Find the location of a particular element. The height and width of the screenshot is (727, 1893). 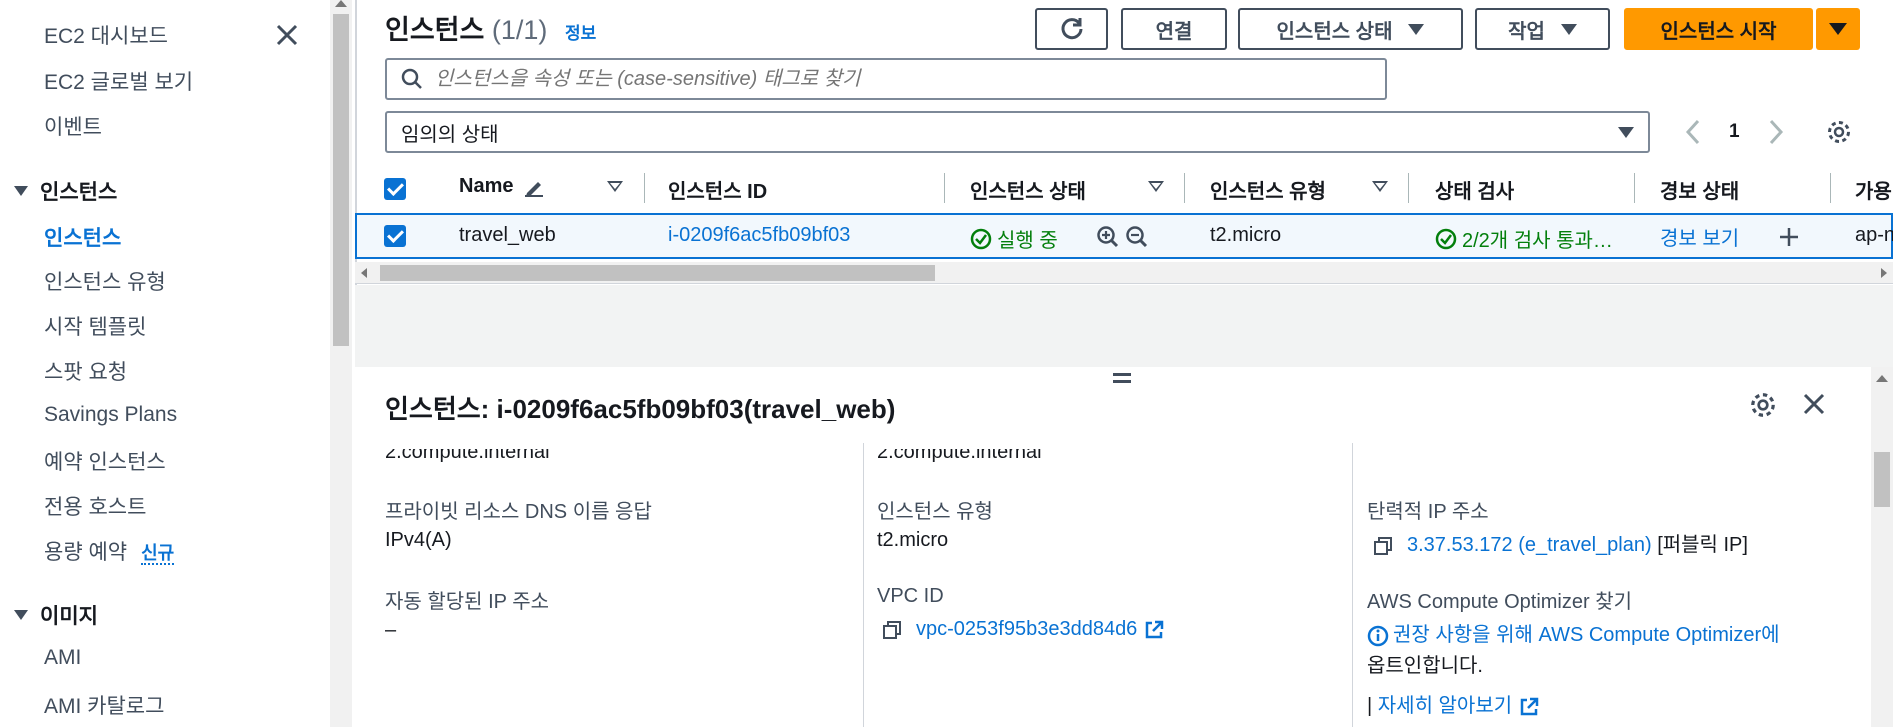

private-dns-answer-label: 프라이빗 리소스 DNS 이름 응답 is located at coordinates (518, 512).